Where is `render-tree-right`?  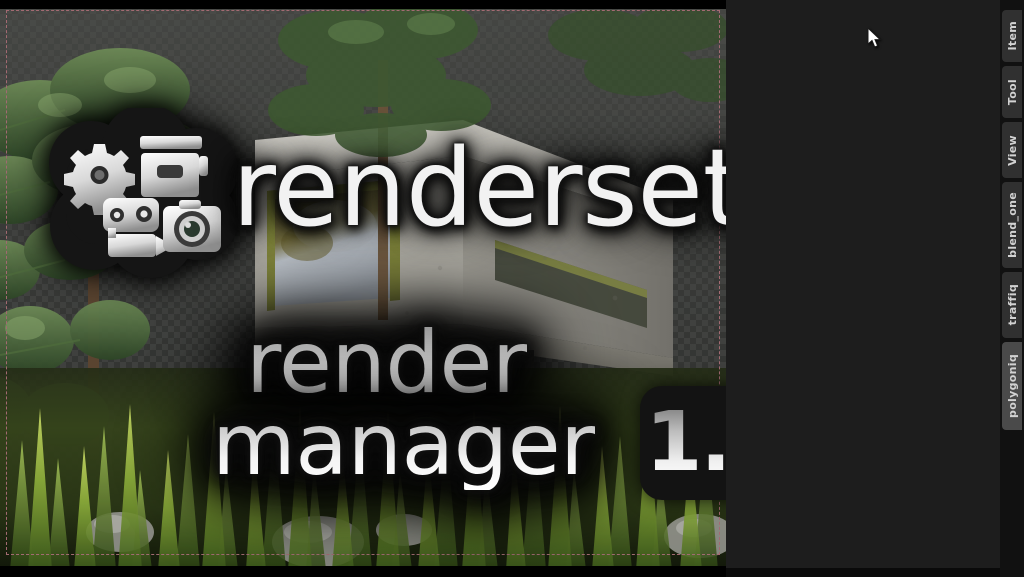
render-tree-right is located at coordinates (633, 140).